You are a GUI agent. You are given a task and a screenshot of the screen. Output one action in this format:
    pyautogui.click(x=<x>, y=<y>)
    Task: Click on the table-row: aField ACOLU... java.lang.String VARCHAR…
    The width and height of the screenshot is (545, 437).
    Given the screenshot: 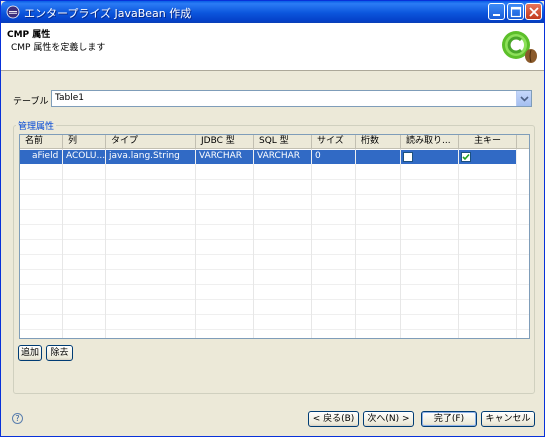 What is the action you would take?
    pyautogui.click(x=268, y=157)
    